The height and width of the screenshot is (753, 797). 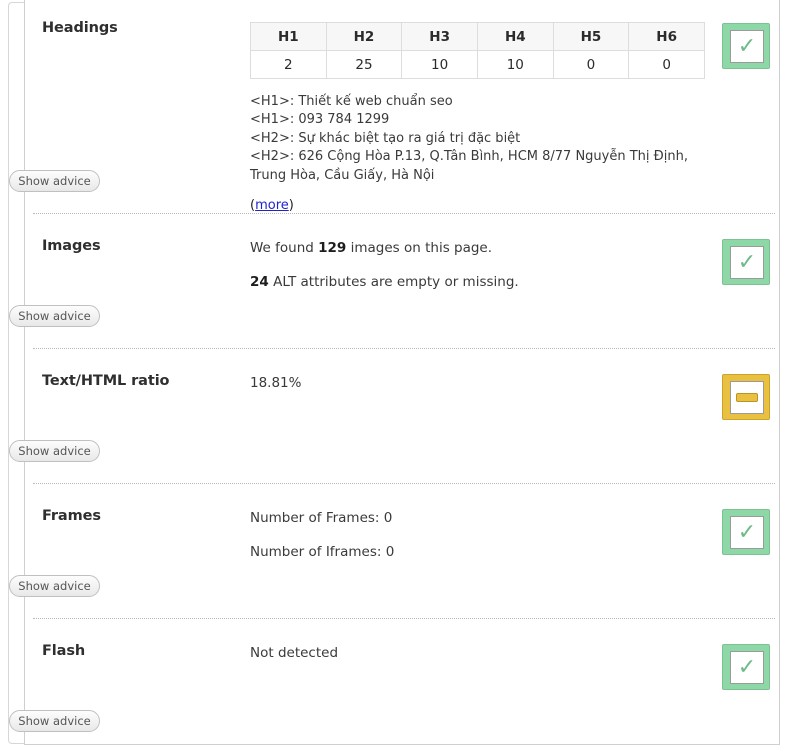 I want to click on table-header-h1: H1, so click(x=288, y=36).